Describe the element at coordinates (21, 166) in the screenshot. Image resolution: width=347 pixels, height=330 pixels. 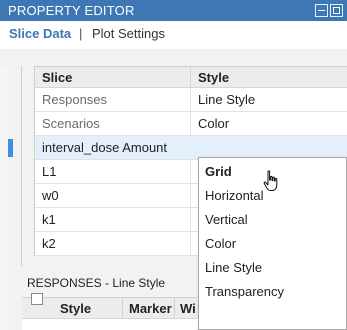
I see `vertical-divider` at that location.